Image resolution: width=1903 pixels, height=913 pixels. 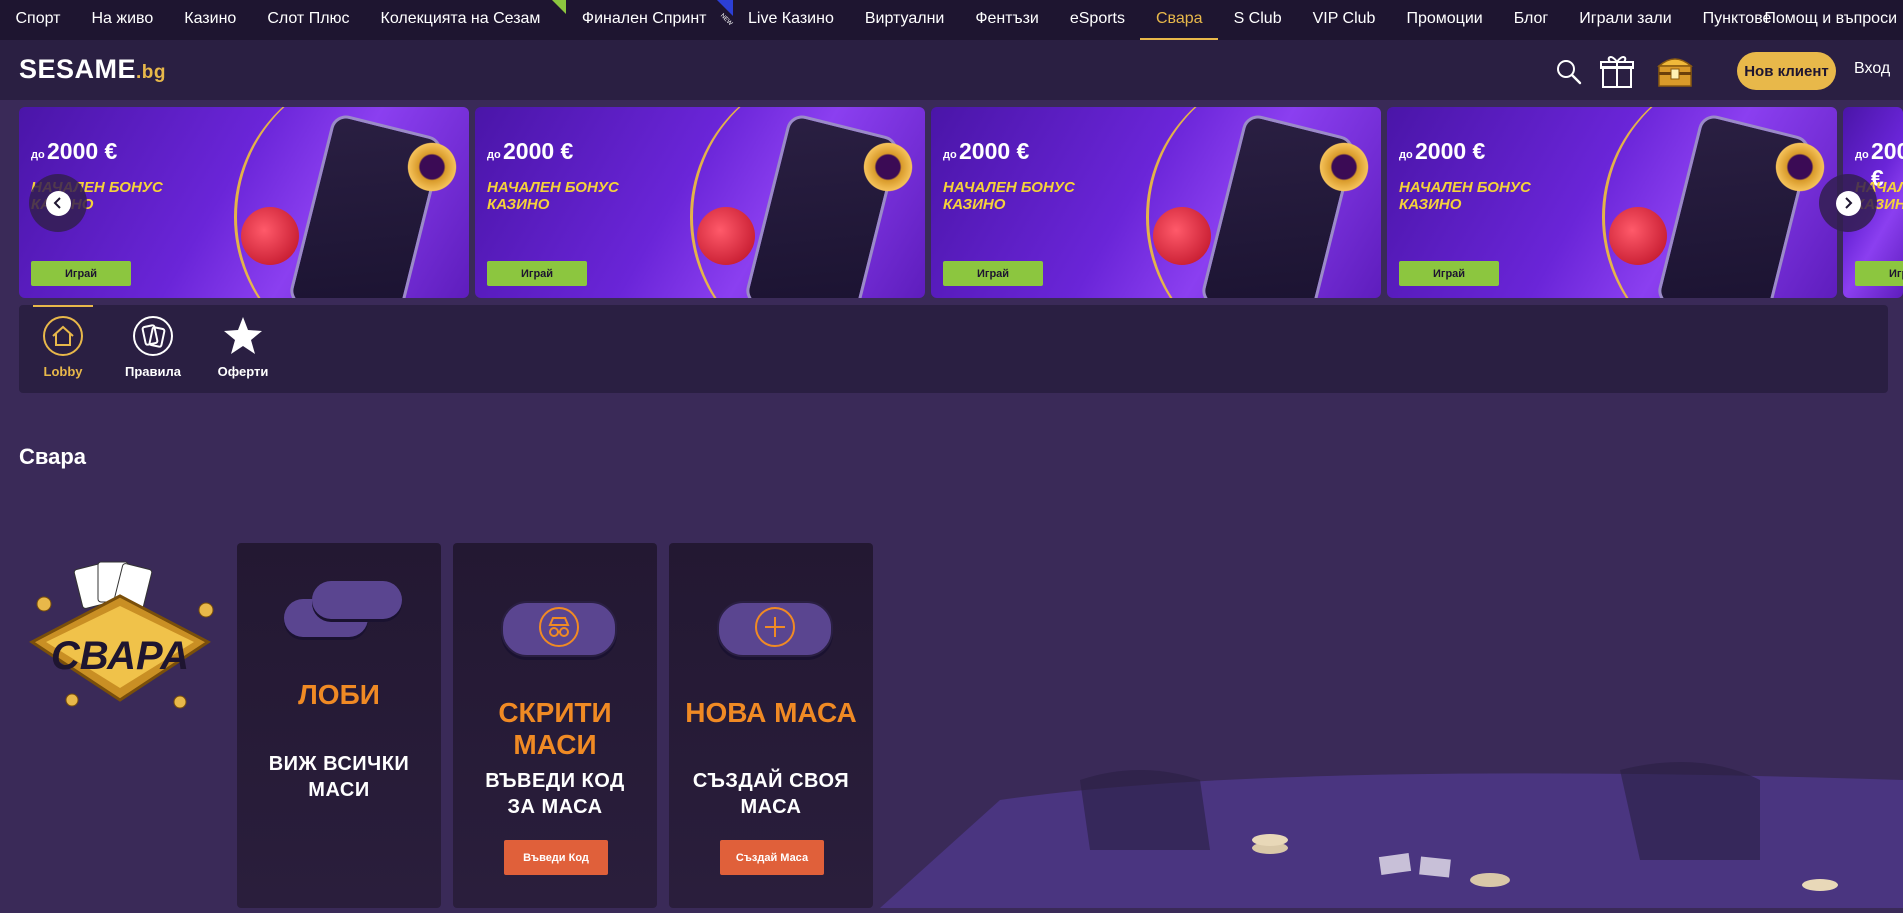 What do you see at coordinates (339, 790) in the screenshot?
I see `lobby-subtitle-line2: МАСИ` at bounding box center [339, 790].